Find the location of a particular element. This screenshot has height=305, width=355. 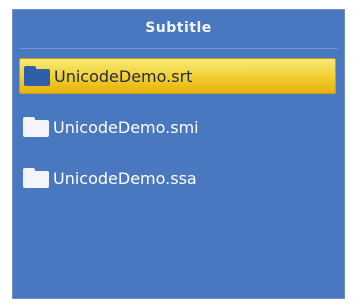

title-divider is located at coordinates (178, 48).